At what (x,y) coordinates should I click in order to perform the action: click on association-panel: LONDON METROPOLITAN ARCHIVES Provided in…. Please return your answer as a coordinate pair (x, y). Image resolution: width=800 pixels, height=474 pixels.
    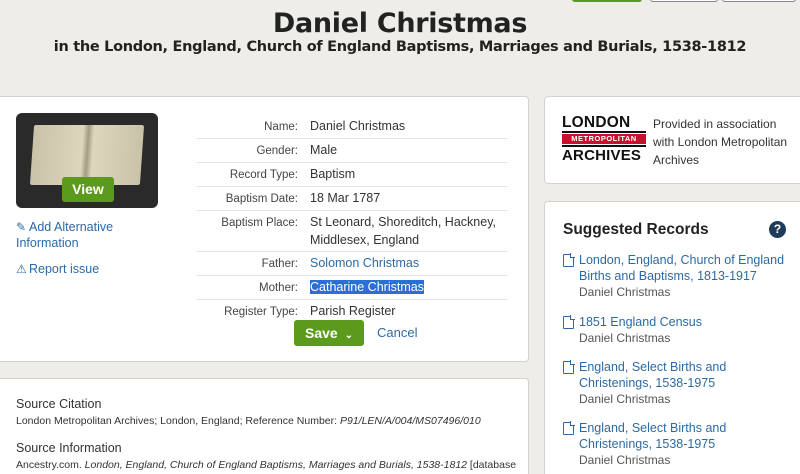
    Looking at the image, I should click on (672, 140).